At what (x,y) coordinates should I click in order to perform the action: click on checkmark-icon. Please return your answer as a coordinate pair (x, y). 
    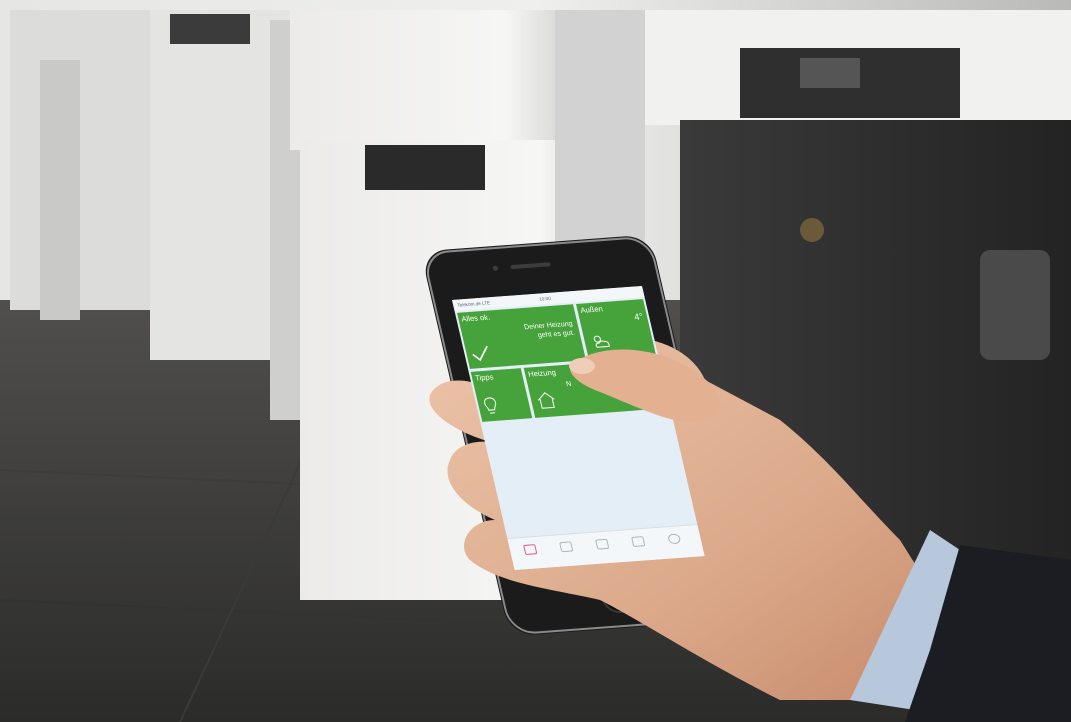
    Looking at the image, I should click on (480, 353).